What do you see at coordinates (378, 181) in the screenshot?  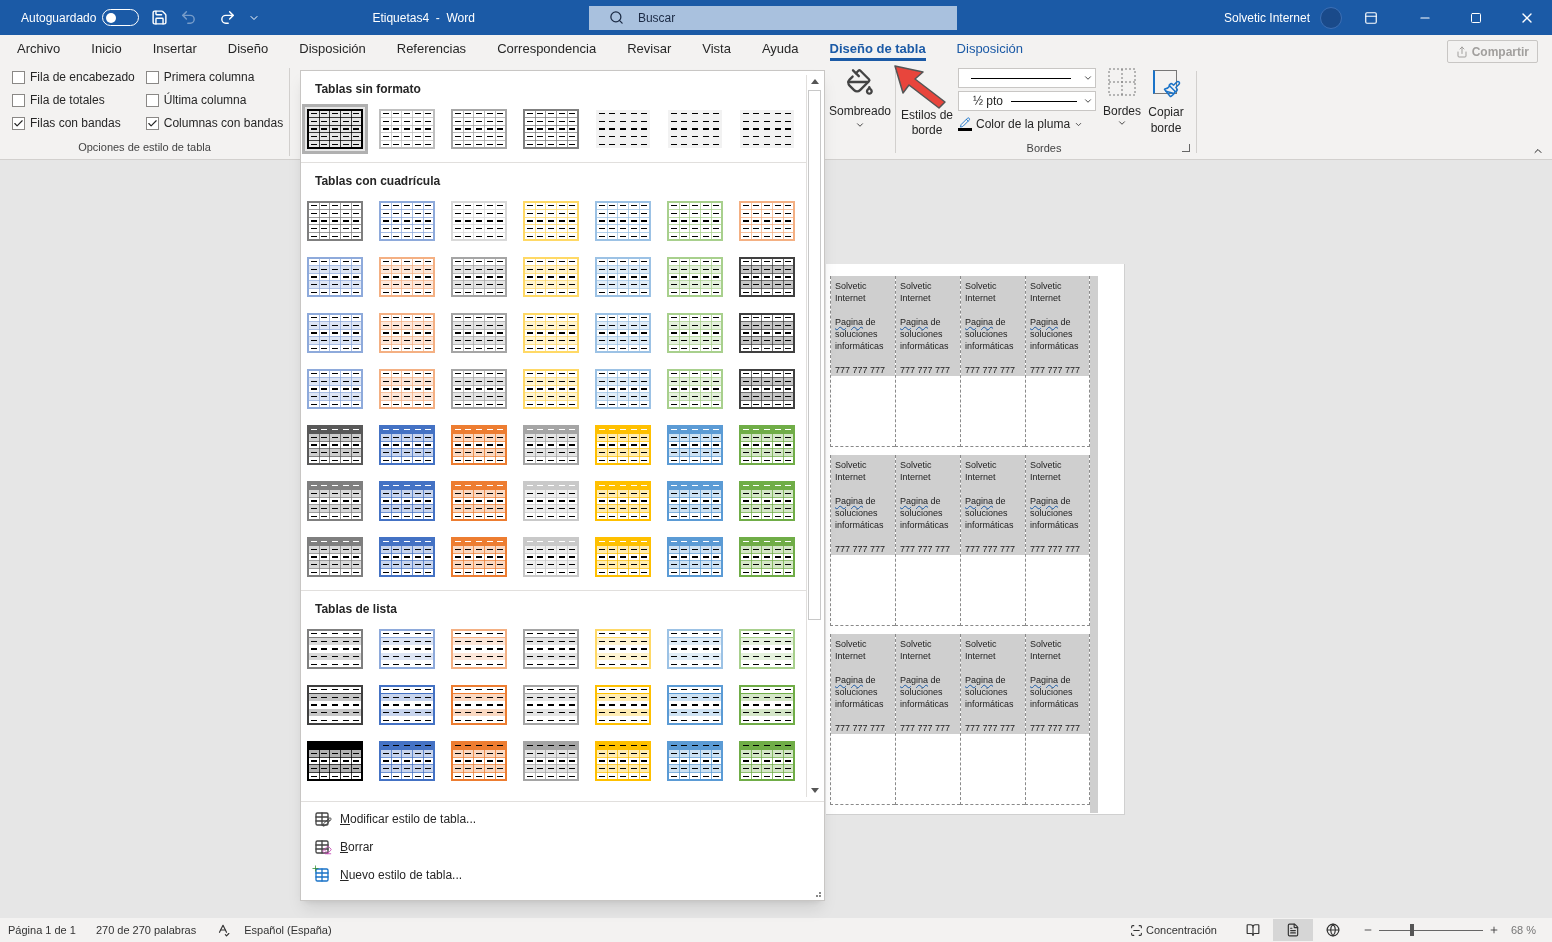 I see `section-heading: Tablas con cuadrícula` at bounding box center [378, 181].